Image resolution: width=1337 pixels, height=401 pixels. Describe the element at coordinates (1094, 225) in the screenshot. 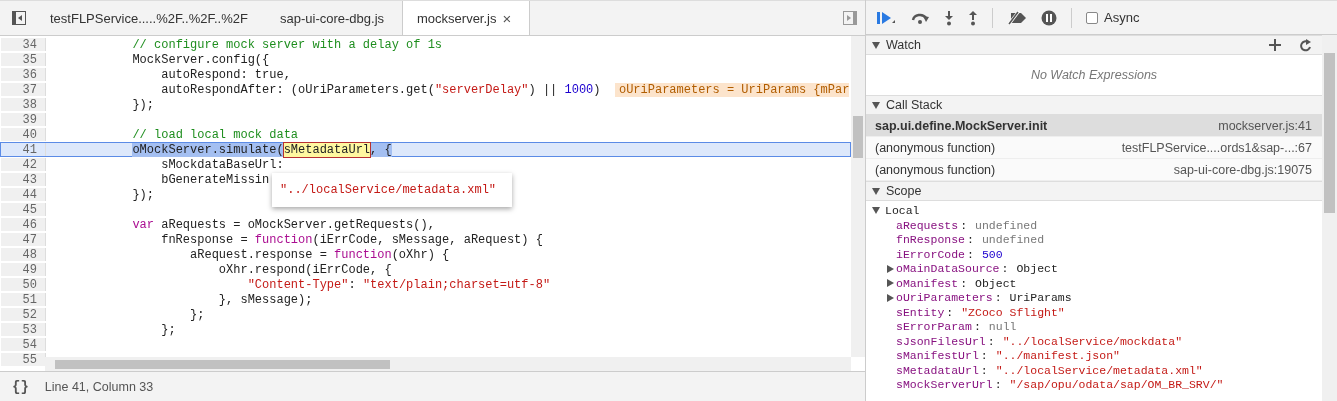

I see `scope-variable: aRequests : undefined` at that location.